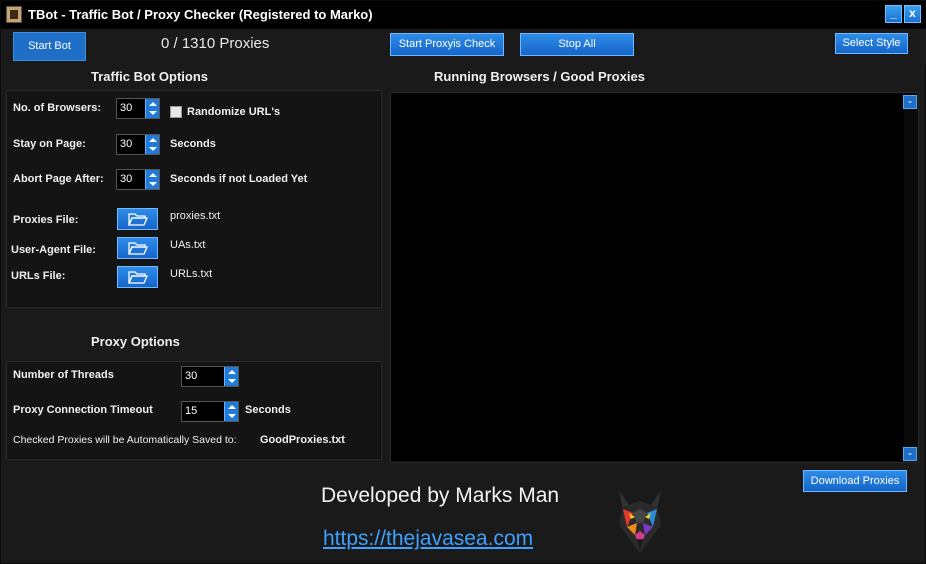  Describe the element at coordinates (149, 76) in the screenshot. I see `traffic-bot-heading: Traffic Bot Options` at that location.